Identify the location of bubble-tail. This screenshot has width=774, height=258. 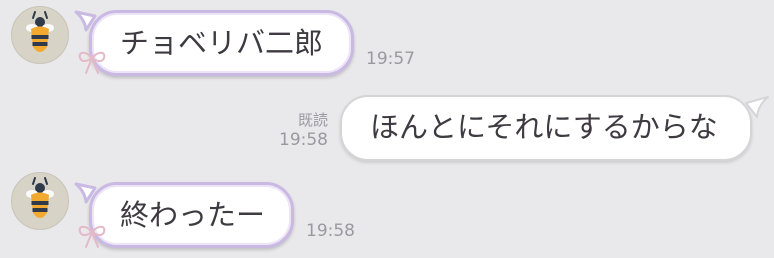
(757, 107).